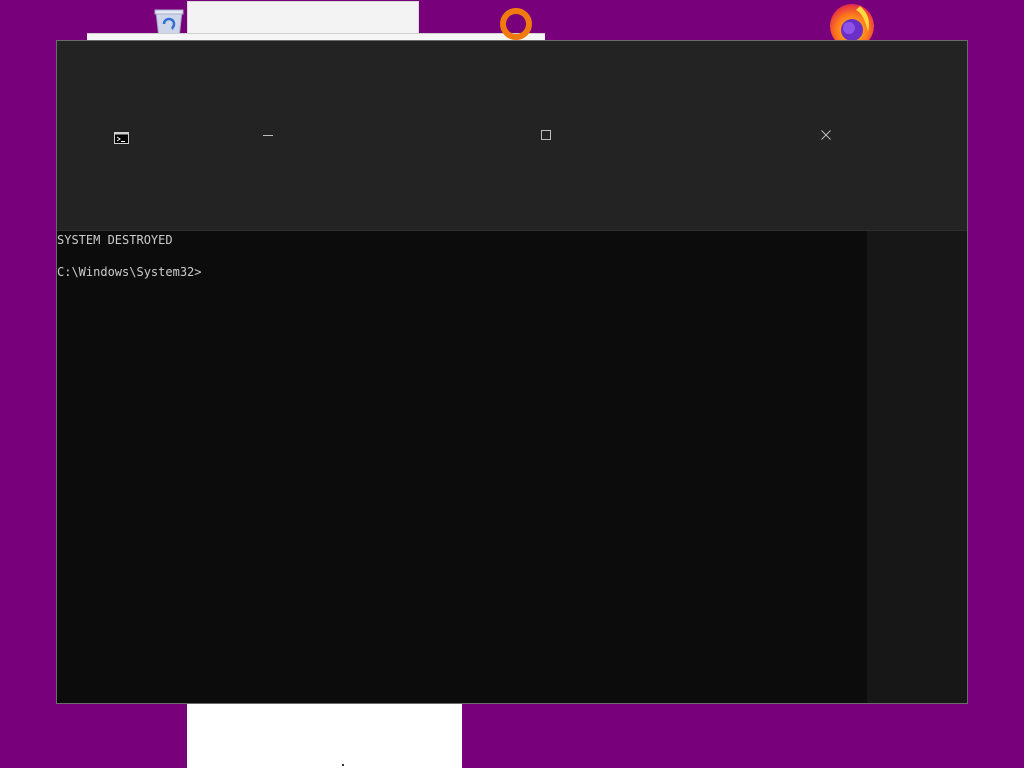  I want to click on minimize-icon, so click(268, 135).